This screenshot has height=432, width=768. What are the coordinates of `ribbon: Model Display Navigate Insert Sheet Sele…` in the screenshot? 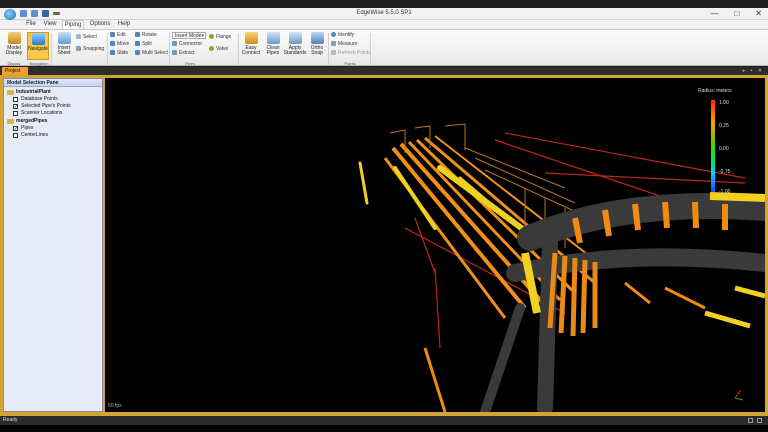 It's located at (384, 47).